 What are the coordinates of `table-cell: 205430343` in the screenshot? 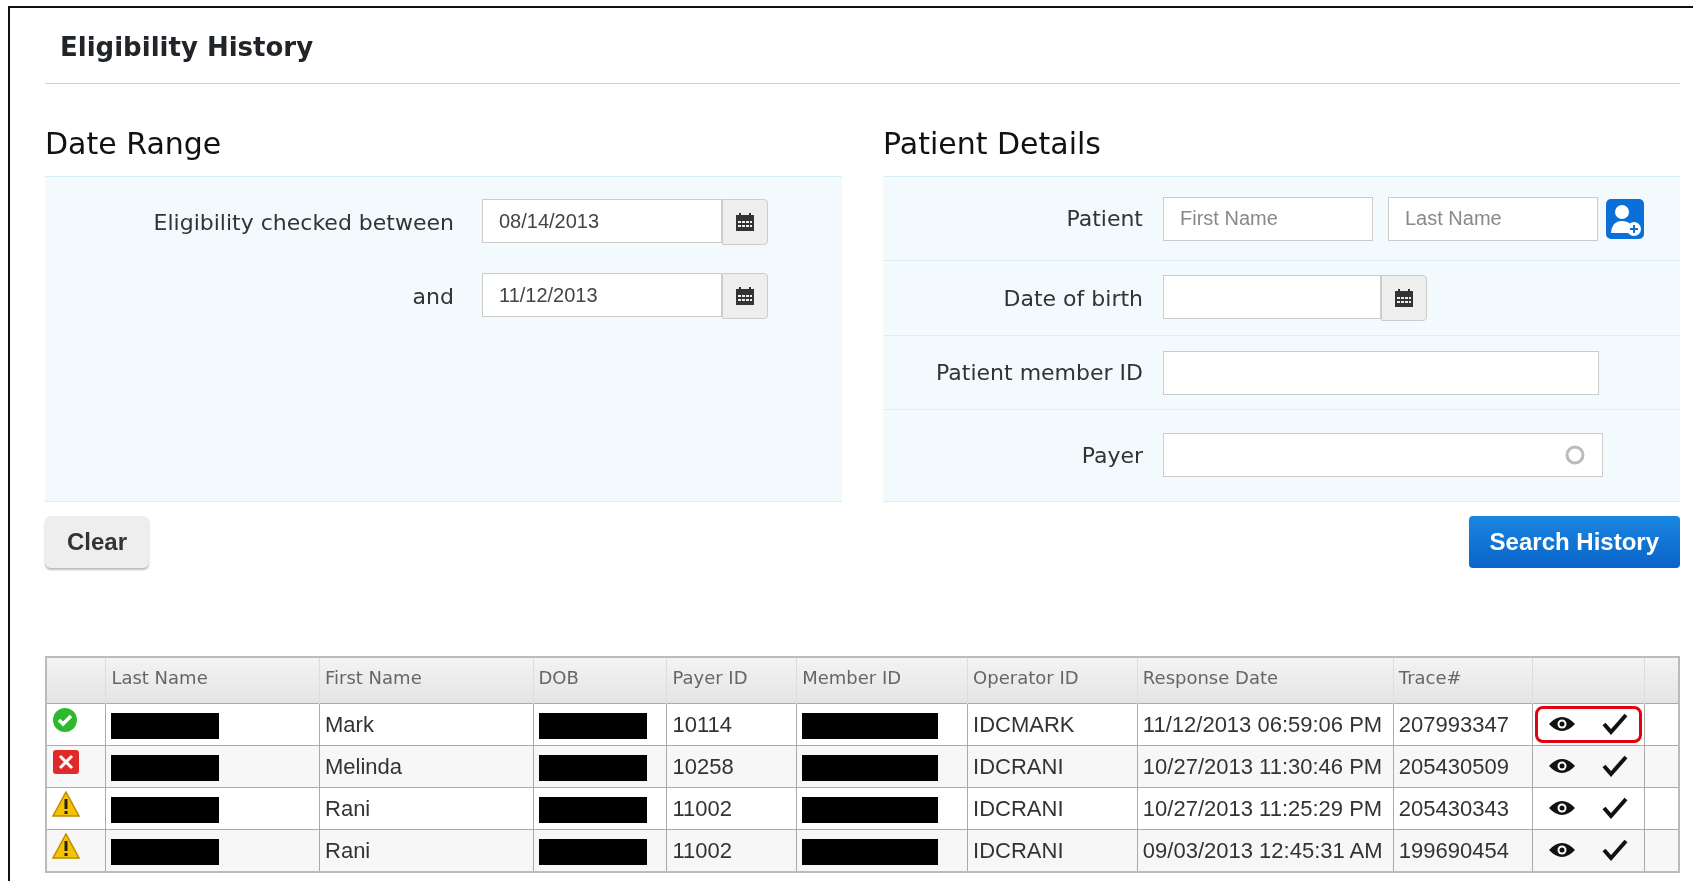 It's located at (1463, 808).